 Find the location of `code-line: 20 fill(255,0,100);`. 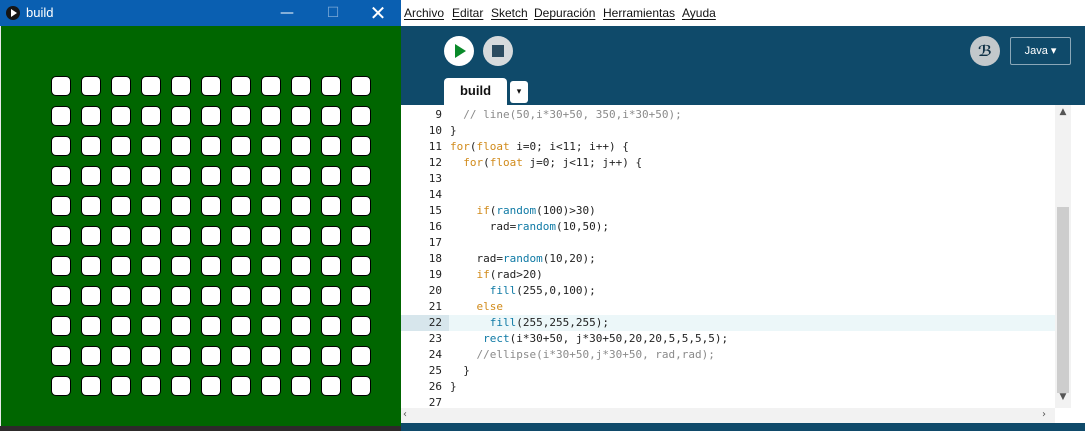

code-line: 20 fill(255,0,100); is located at coordinates (728, 291).